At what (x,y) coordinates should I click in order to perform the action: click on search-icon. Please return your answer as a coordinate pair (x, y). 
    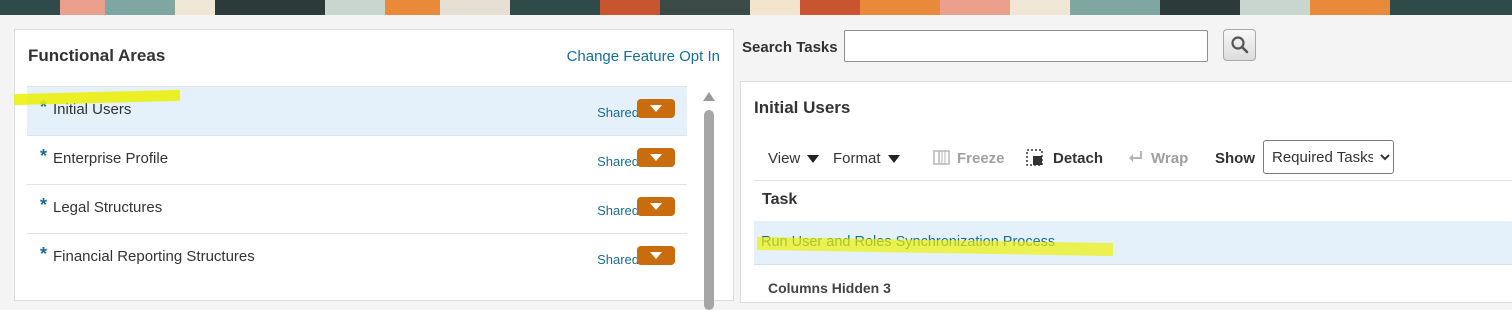
    Looking at the image, I should click on (1240, 45).